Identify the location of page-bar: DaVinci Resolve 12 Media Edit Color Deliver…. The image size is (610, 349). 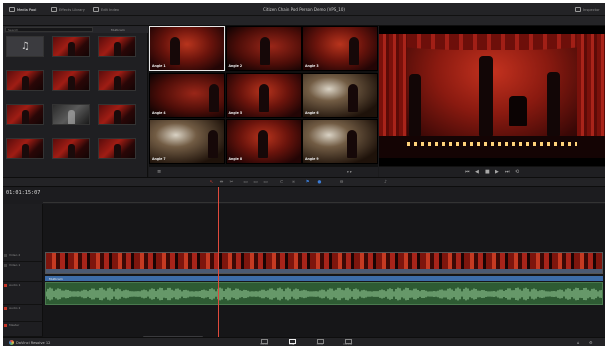
(304, 341).